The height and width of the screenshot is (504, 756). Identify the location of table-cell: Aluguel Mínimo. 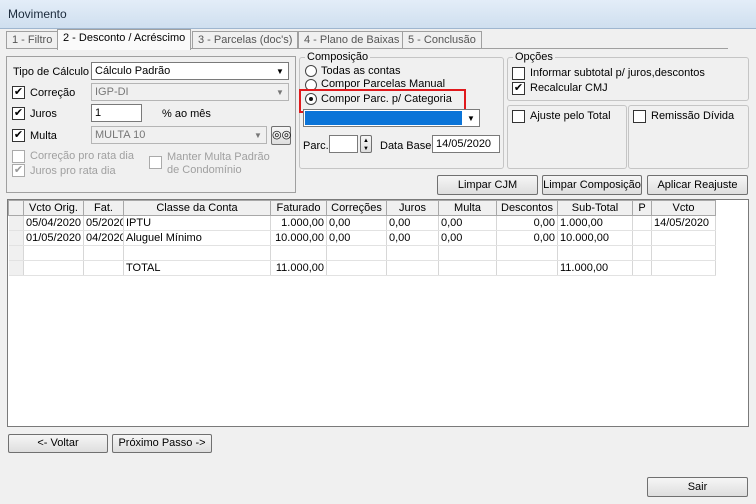
(197, 238).